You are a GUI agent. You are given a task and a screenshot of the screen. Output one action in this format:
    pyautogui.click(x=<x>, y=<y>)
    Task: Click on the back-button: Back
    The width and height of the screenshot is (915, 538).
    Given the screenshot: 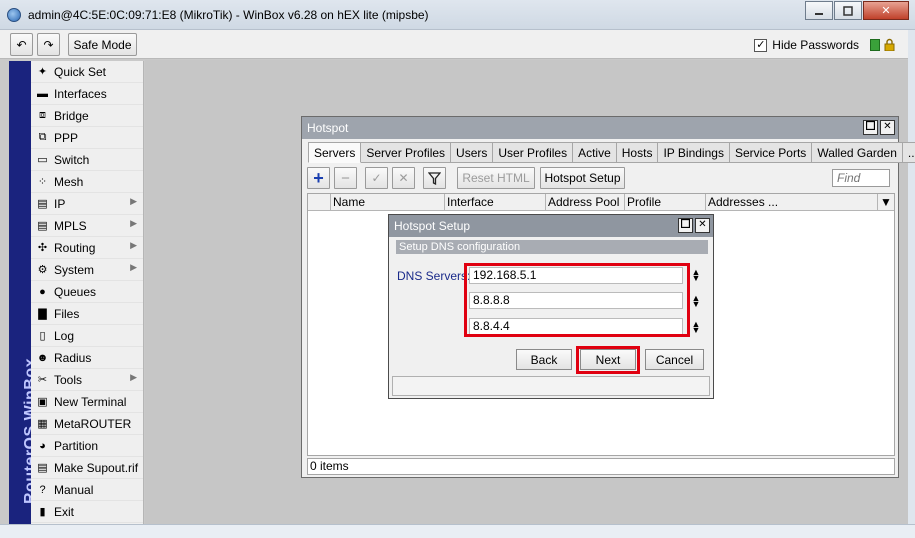 What is the action you would take?
    pyautogui.click(x=544, y=359)
    